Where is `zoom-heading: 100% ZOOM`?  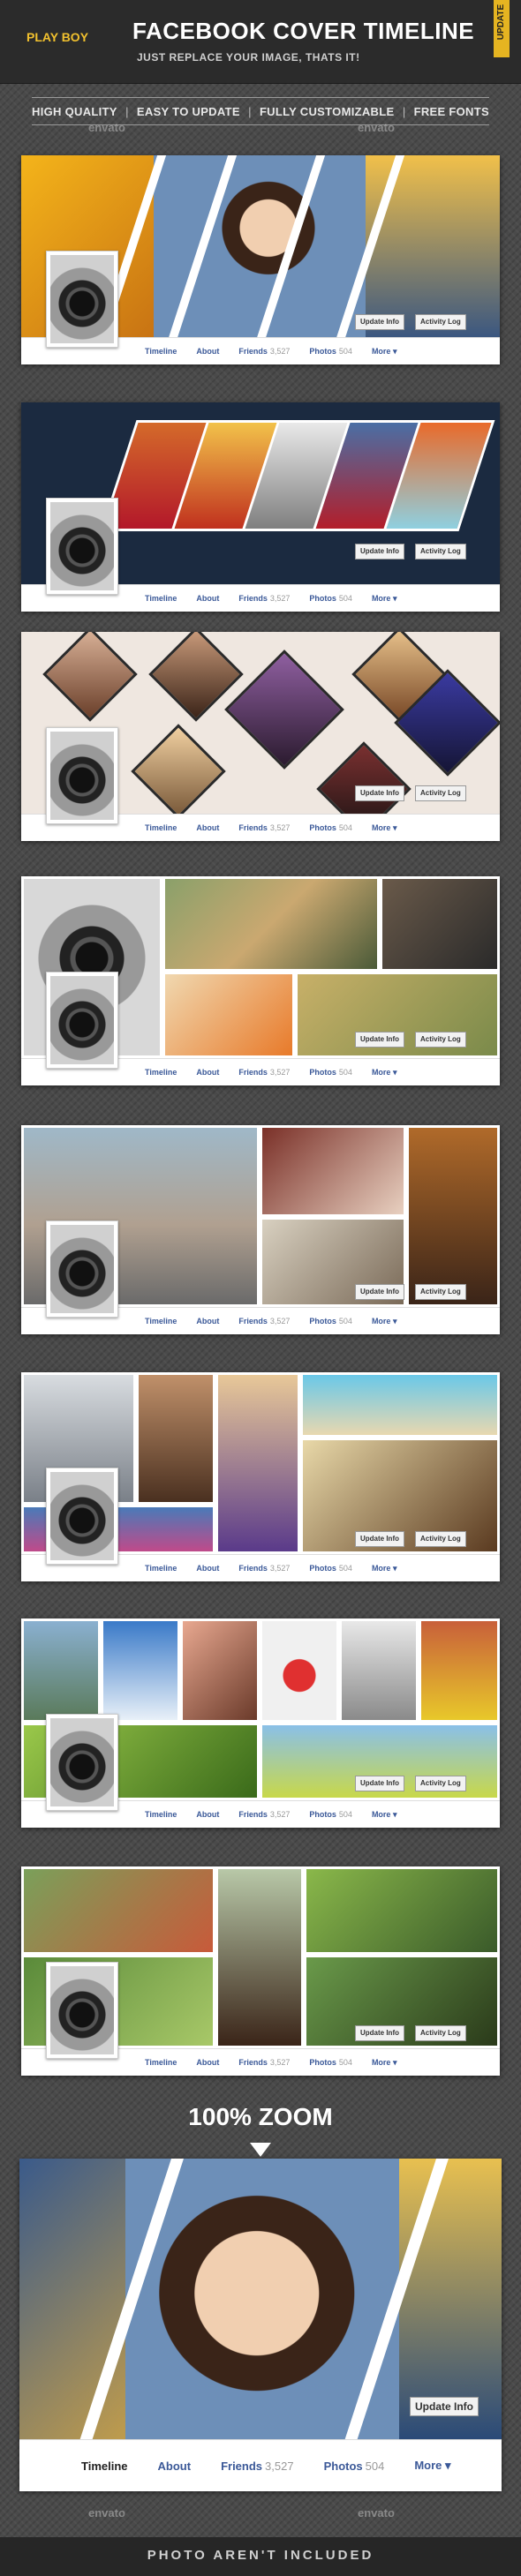
zoom-heading: 100% ZOOM is located at coordinates (260, 2116).